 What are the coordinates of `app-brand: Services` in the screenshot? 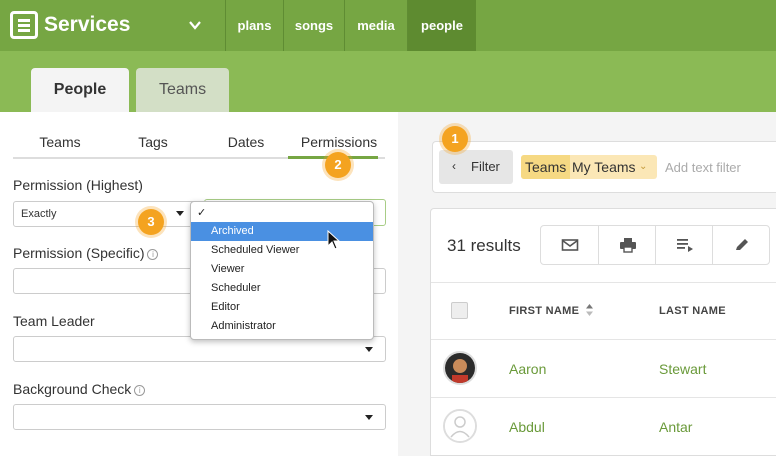 It's located at (70, 25).